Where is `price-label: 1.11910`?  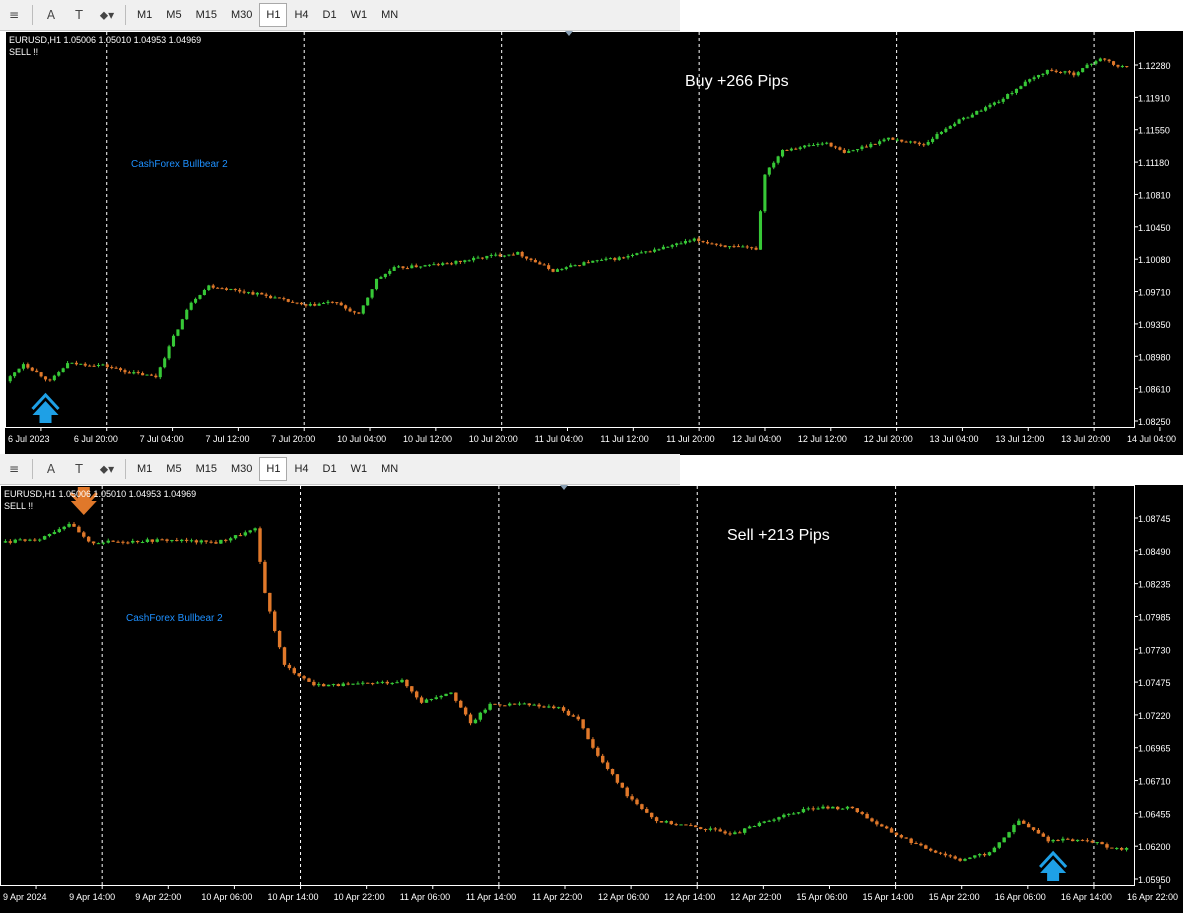
price-label: 1.11910 is located at coordinates (1154, 98).